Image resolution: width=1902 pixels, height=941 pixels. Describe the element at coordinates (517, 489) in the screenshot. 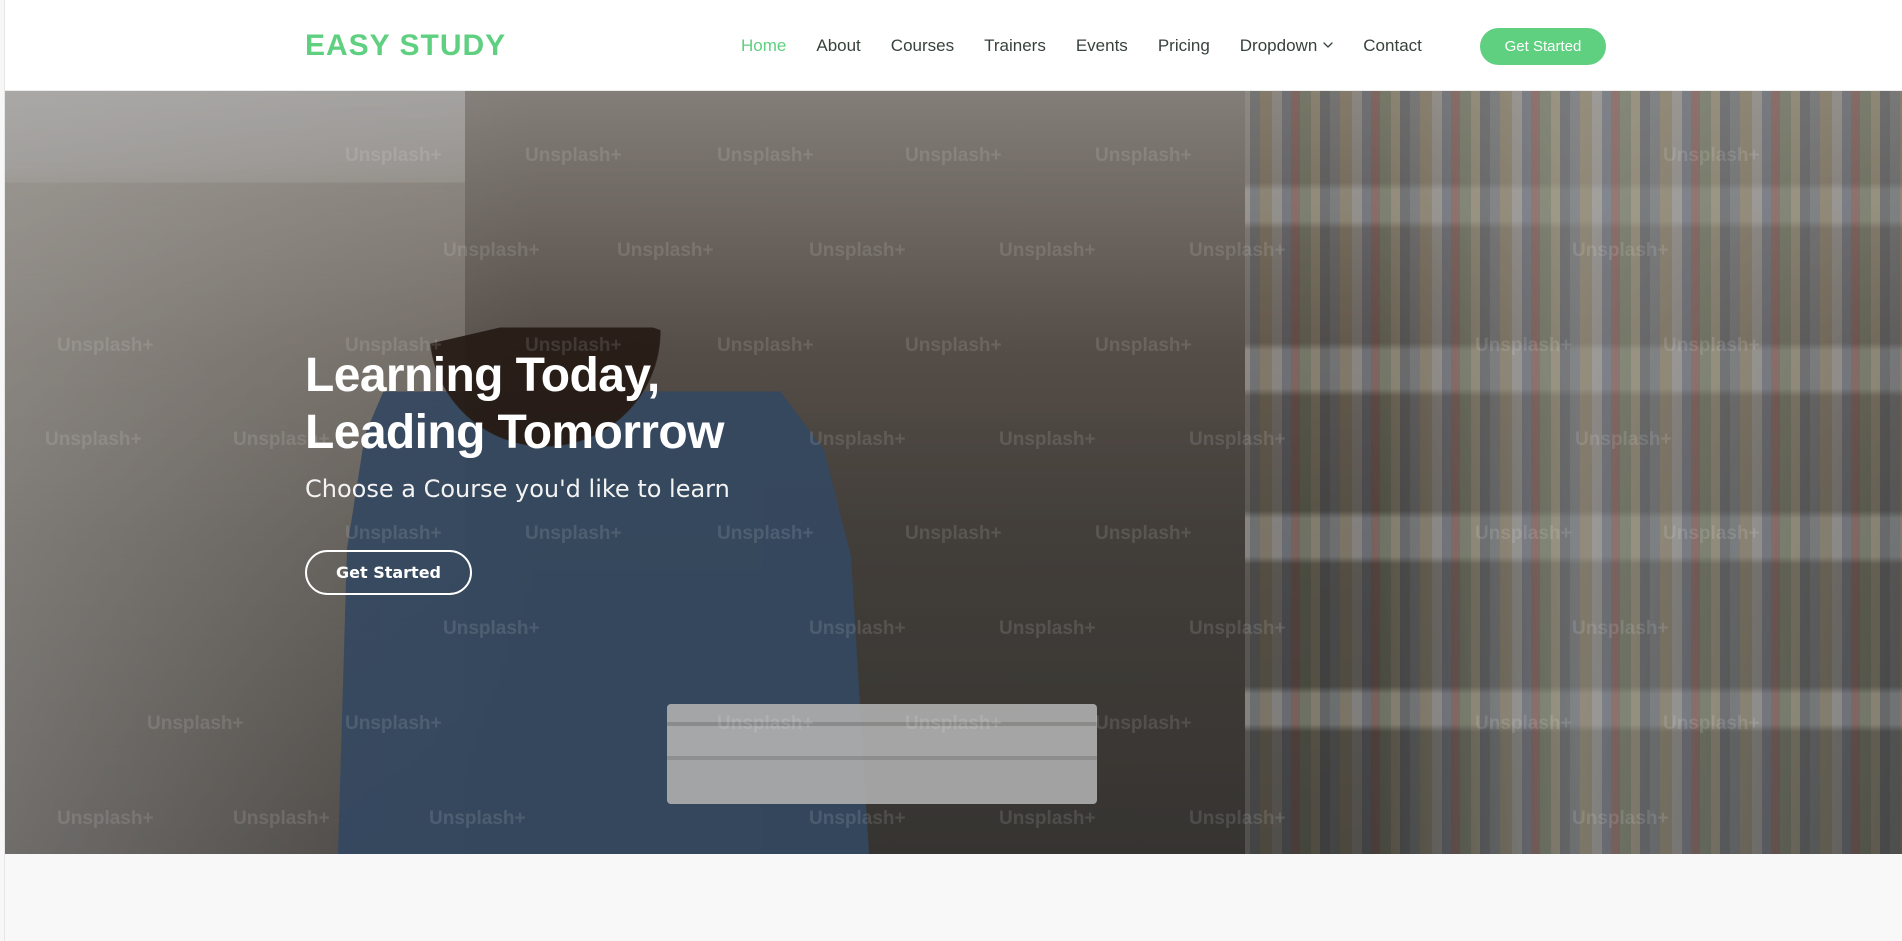

I see `hero-subtitle: Choose a Course you'd like to learn` at that location.